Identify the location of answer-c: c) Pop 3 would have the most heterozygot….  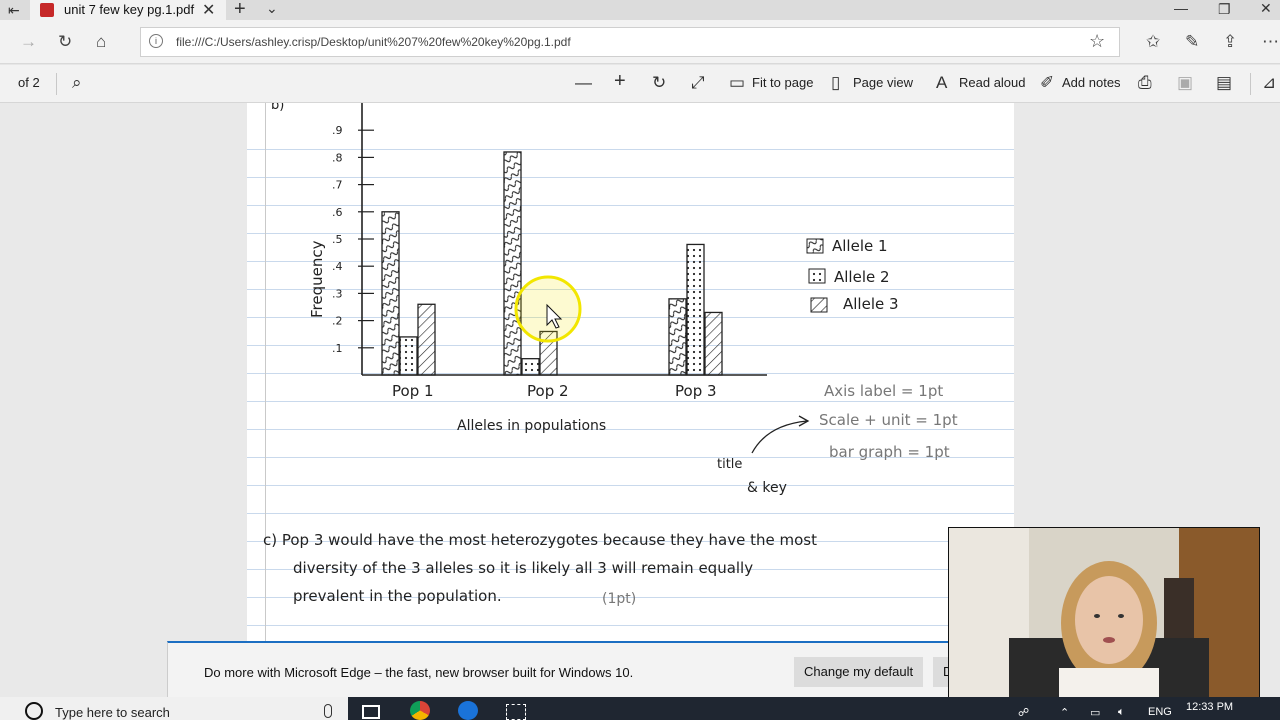
(540, 569).